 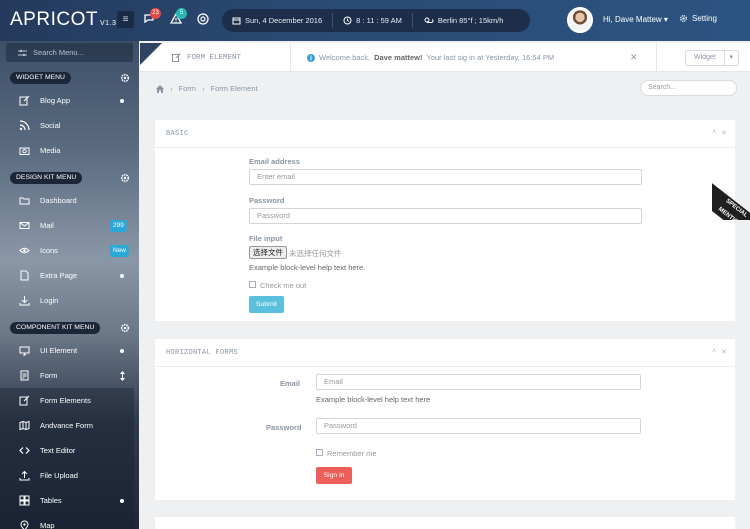 I want to click on sidebar-item-label: Form, so click(x=49, y=375).